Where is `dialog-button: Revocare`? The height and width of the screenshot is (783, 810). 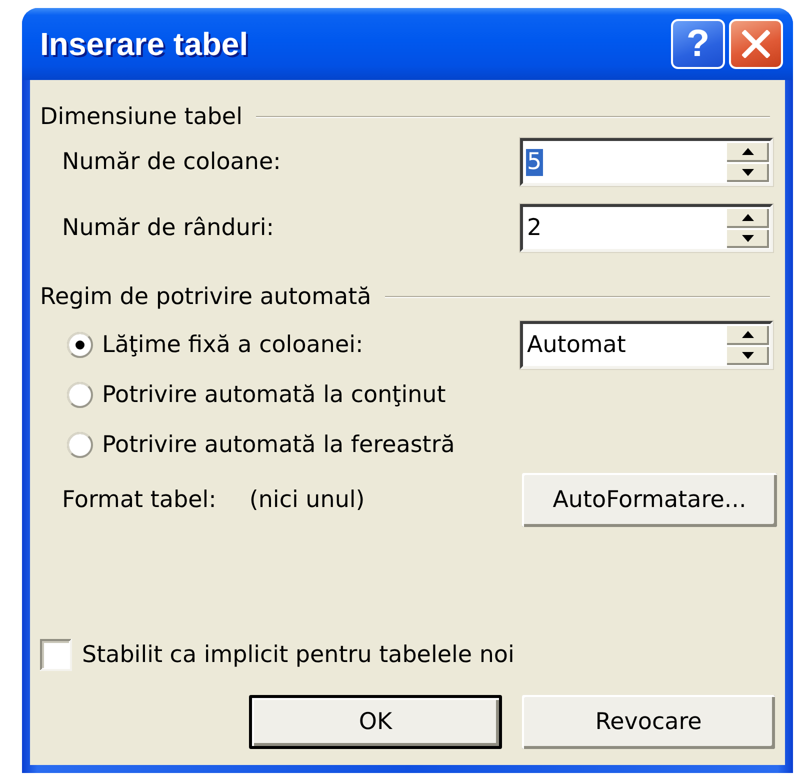
dialog-button: Revocare is located at coordinates (648, 722).